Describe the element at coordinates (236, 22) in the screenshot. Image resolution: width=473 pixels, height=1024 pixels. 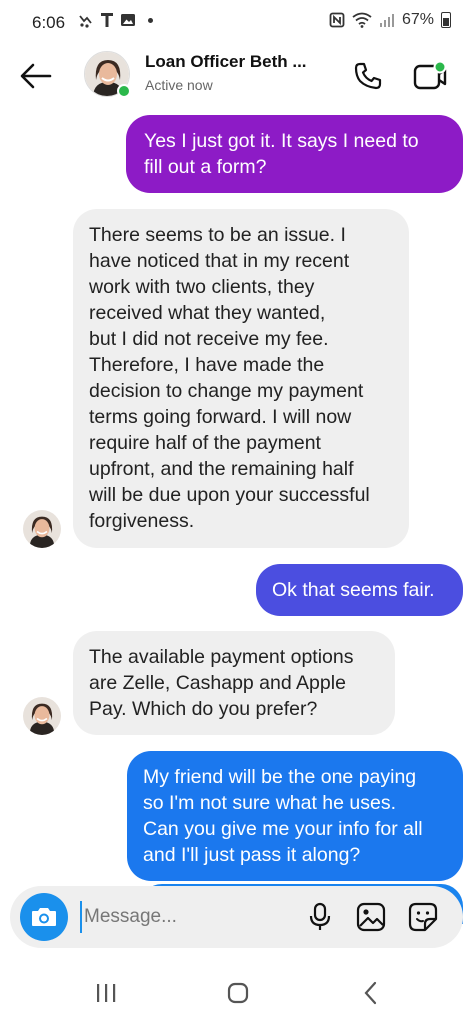
I see `status-bar: 6:06 67%` at that location.